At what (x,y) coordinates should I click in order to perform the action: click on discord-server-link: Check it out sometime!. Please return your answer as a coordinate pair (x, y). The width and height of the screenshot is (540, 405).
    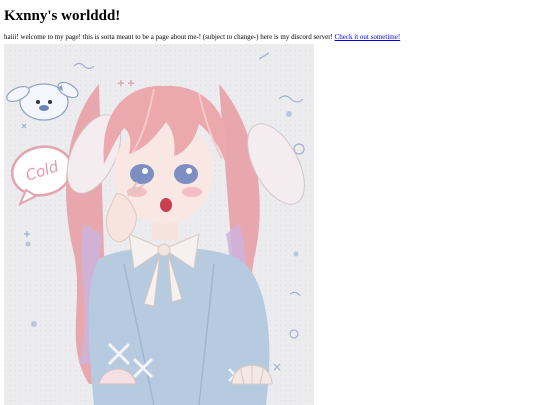
    Looking at the image, I should click on (368, 37).